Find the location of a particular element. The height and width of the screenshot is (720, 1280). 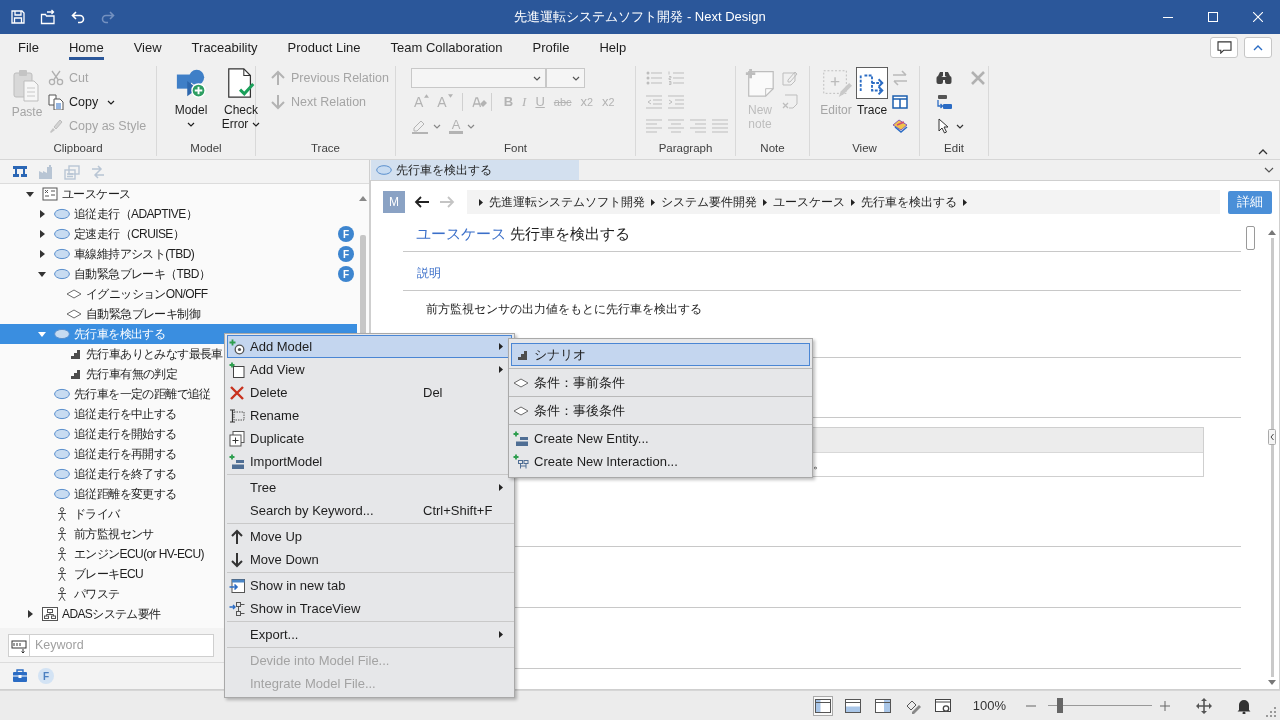

outline-item: ブレーキECU is located at coordinates (72, 574).